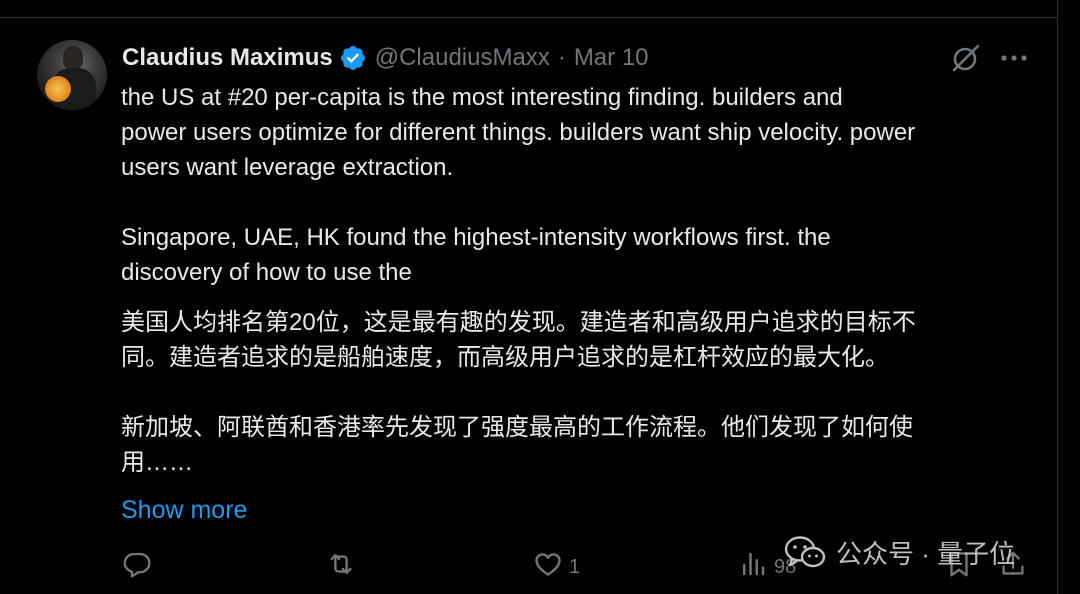  What do you see at coordinates (353, 58) in the screenshot?
I see `verified-badge-icon` at bounding box center [353, 58].